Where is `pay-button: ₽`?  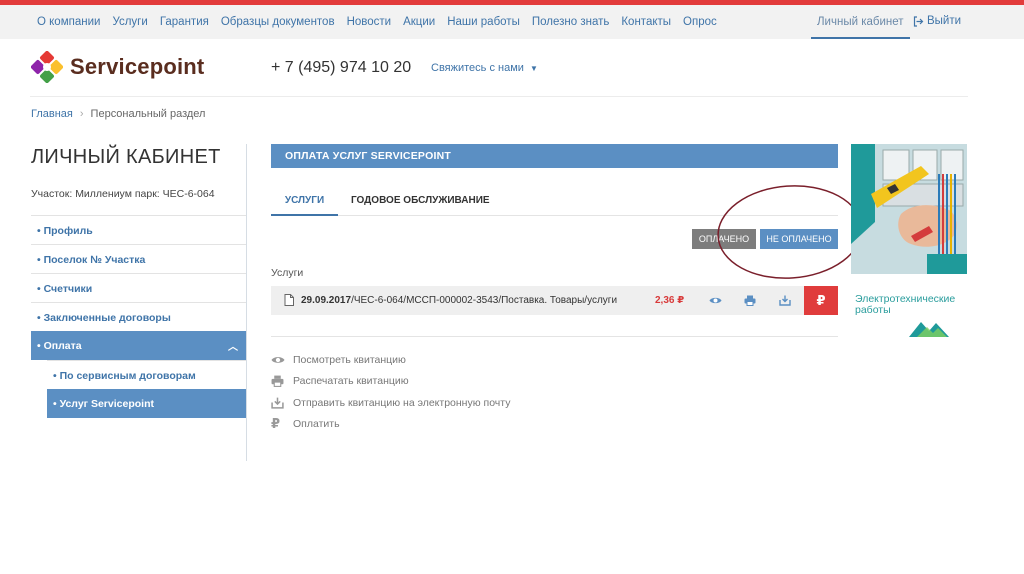
pay-button: ₽ is located at coordinates (821, 300).